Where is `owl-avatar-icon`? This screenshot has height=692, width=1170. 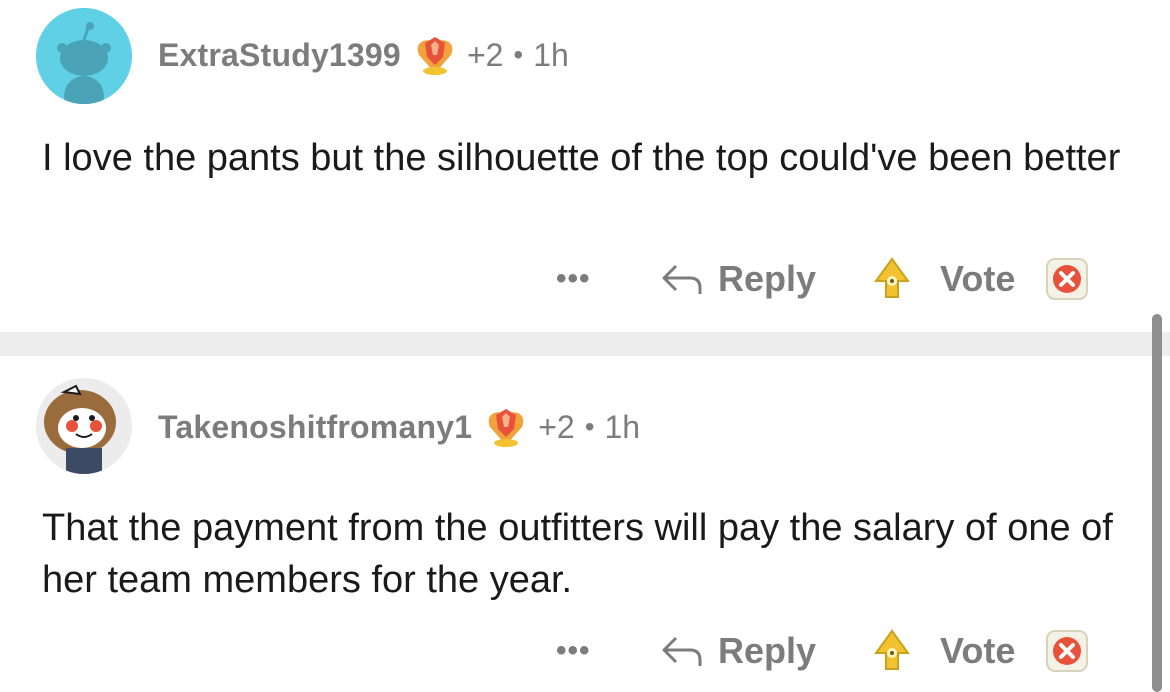
owl-avatar-icon is located at coordinates (84, 426).